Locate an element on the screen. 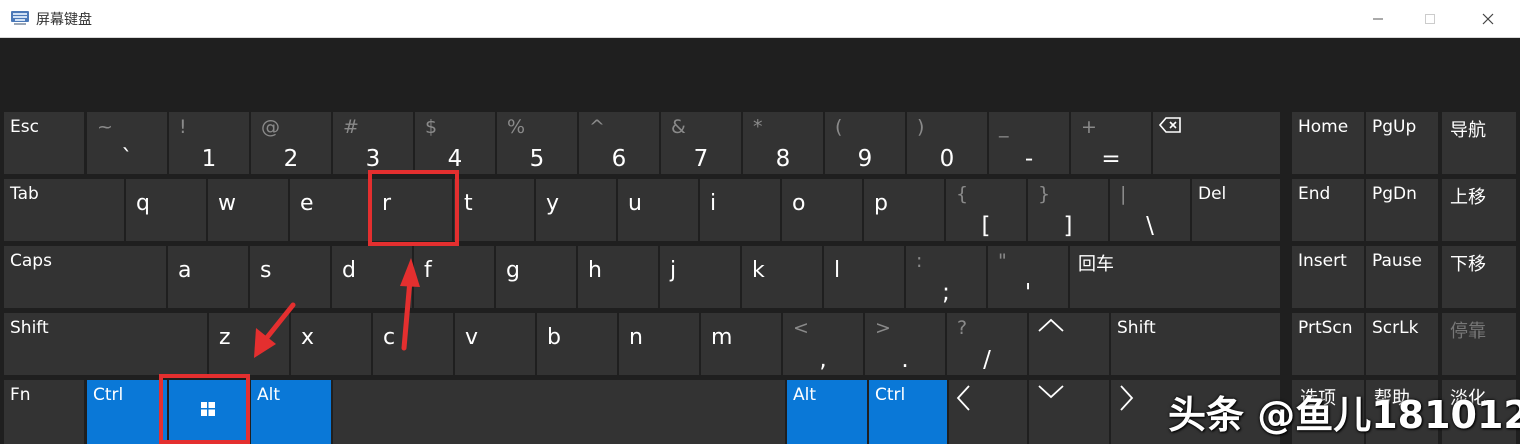  arrow-to-windows-key is located at coordinates (275, 330).